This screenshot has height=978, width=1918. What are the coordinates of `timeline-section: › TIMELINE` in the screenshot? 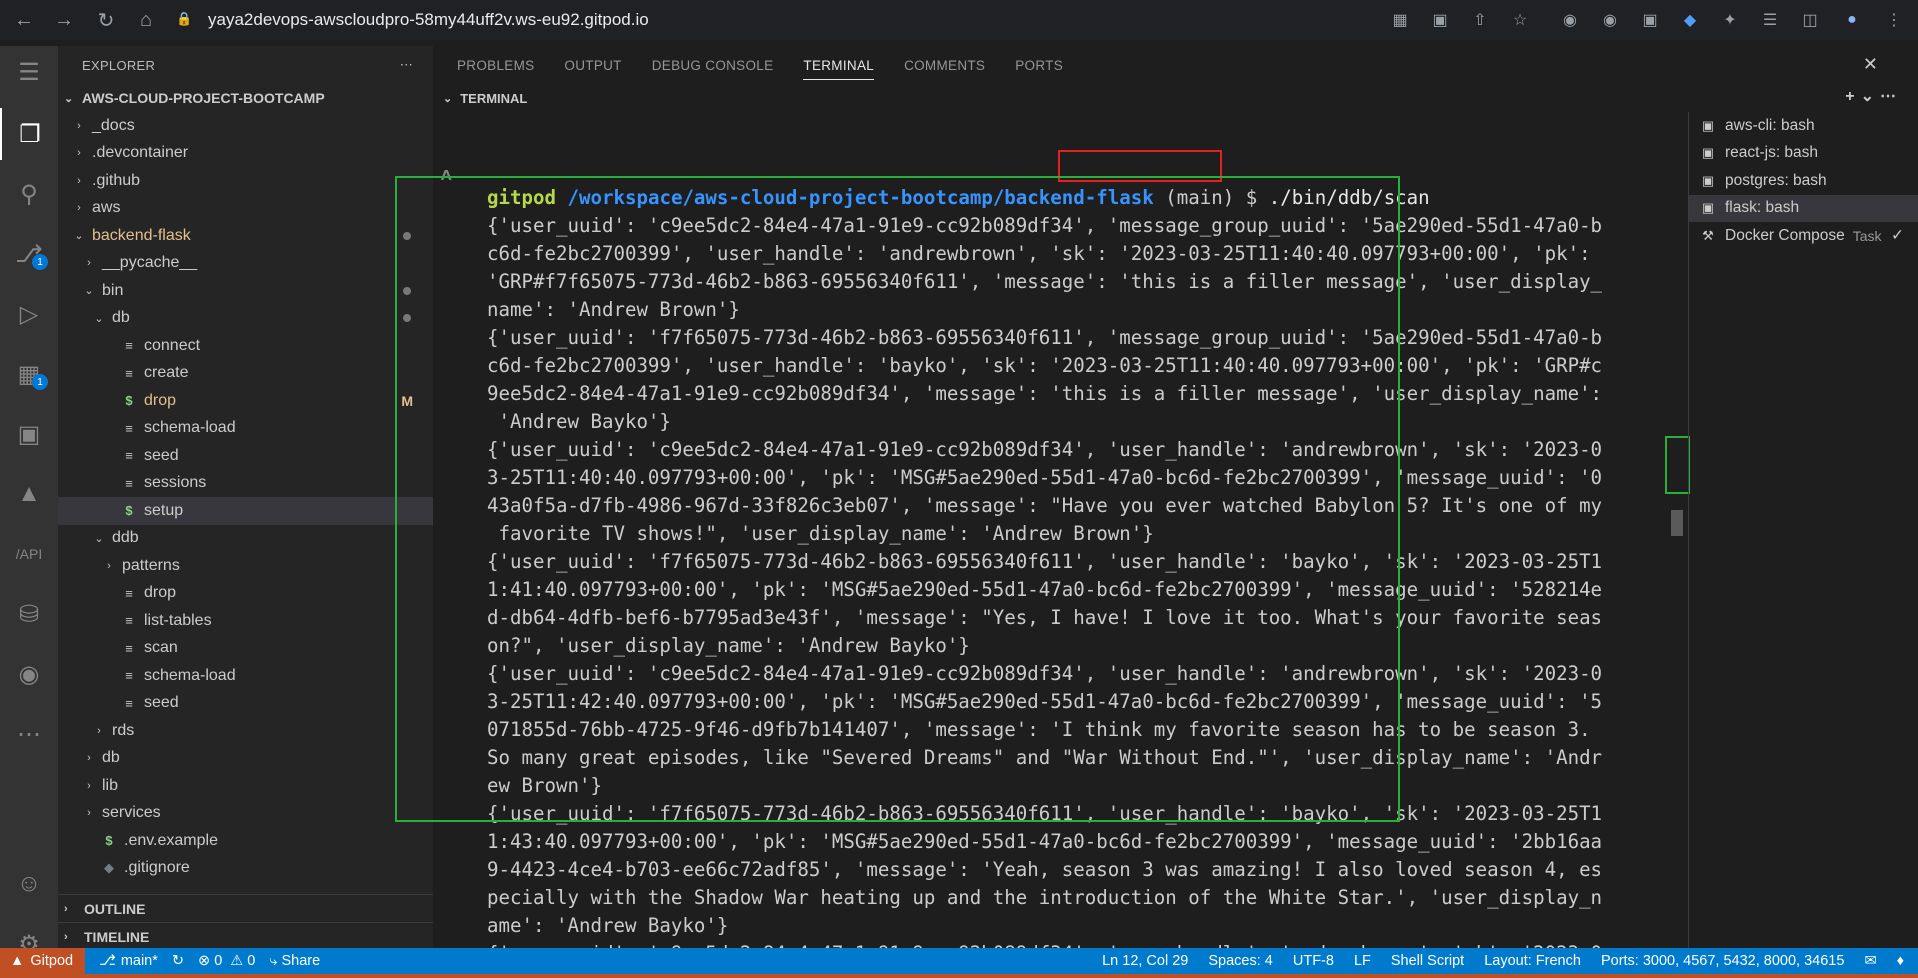 It's located at (245, 936).